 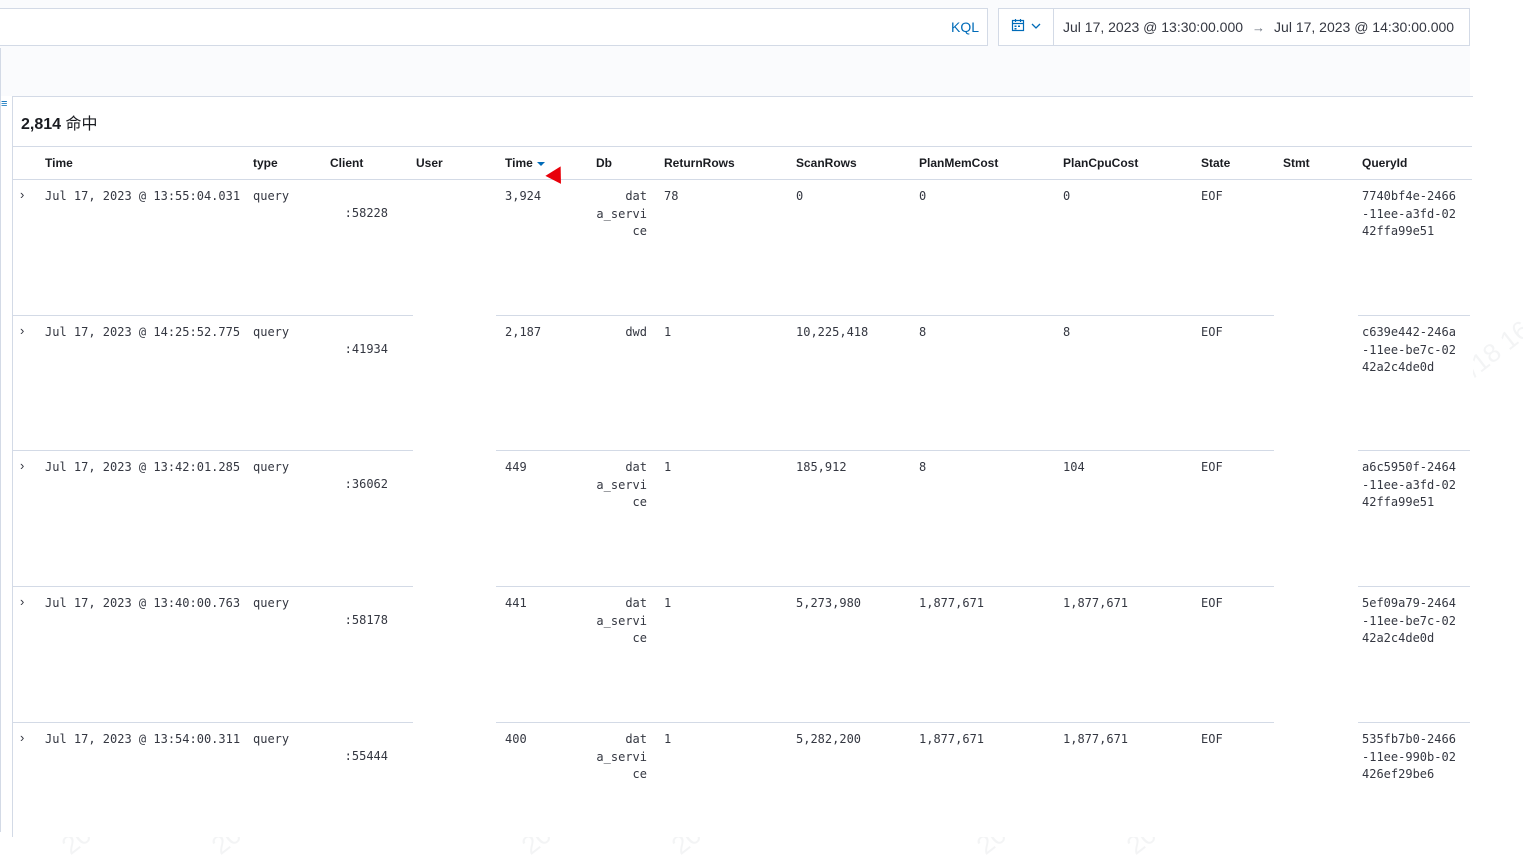 I want to click on column-header-db: Db, so click(x=604, y=163).